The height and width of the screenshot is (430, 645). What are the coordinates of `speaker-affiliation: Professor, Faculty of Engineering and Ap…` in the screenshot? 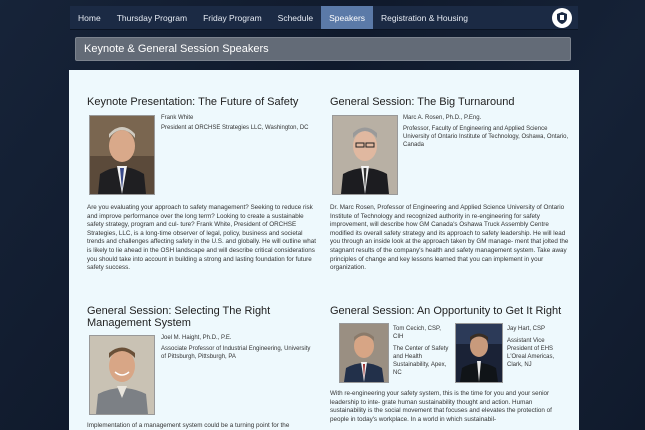 It's located at (486, 137).